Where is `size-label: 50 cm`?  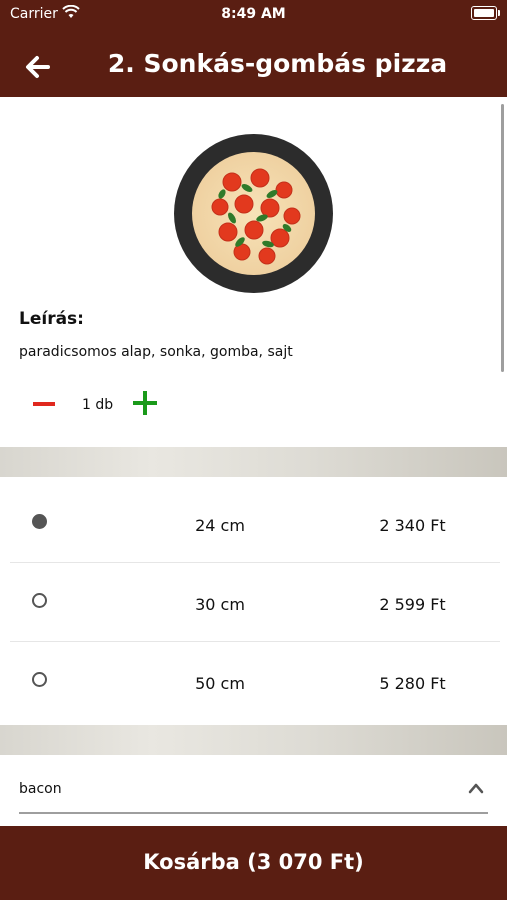 size-label: 50 cm is located at coordinates (220, 683).